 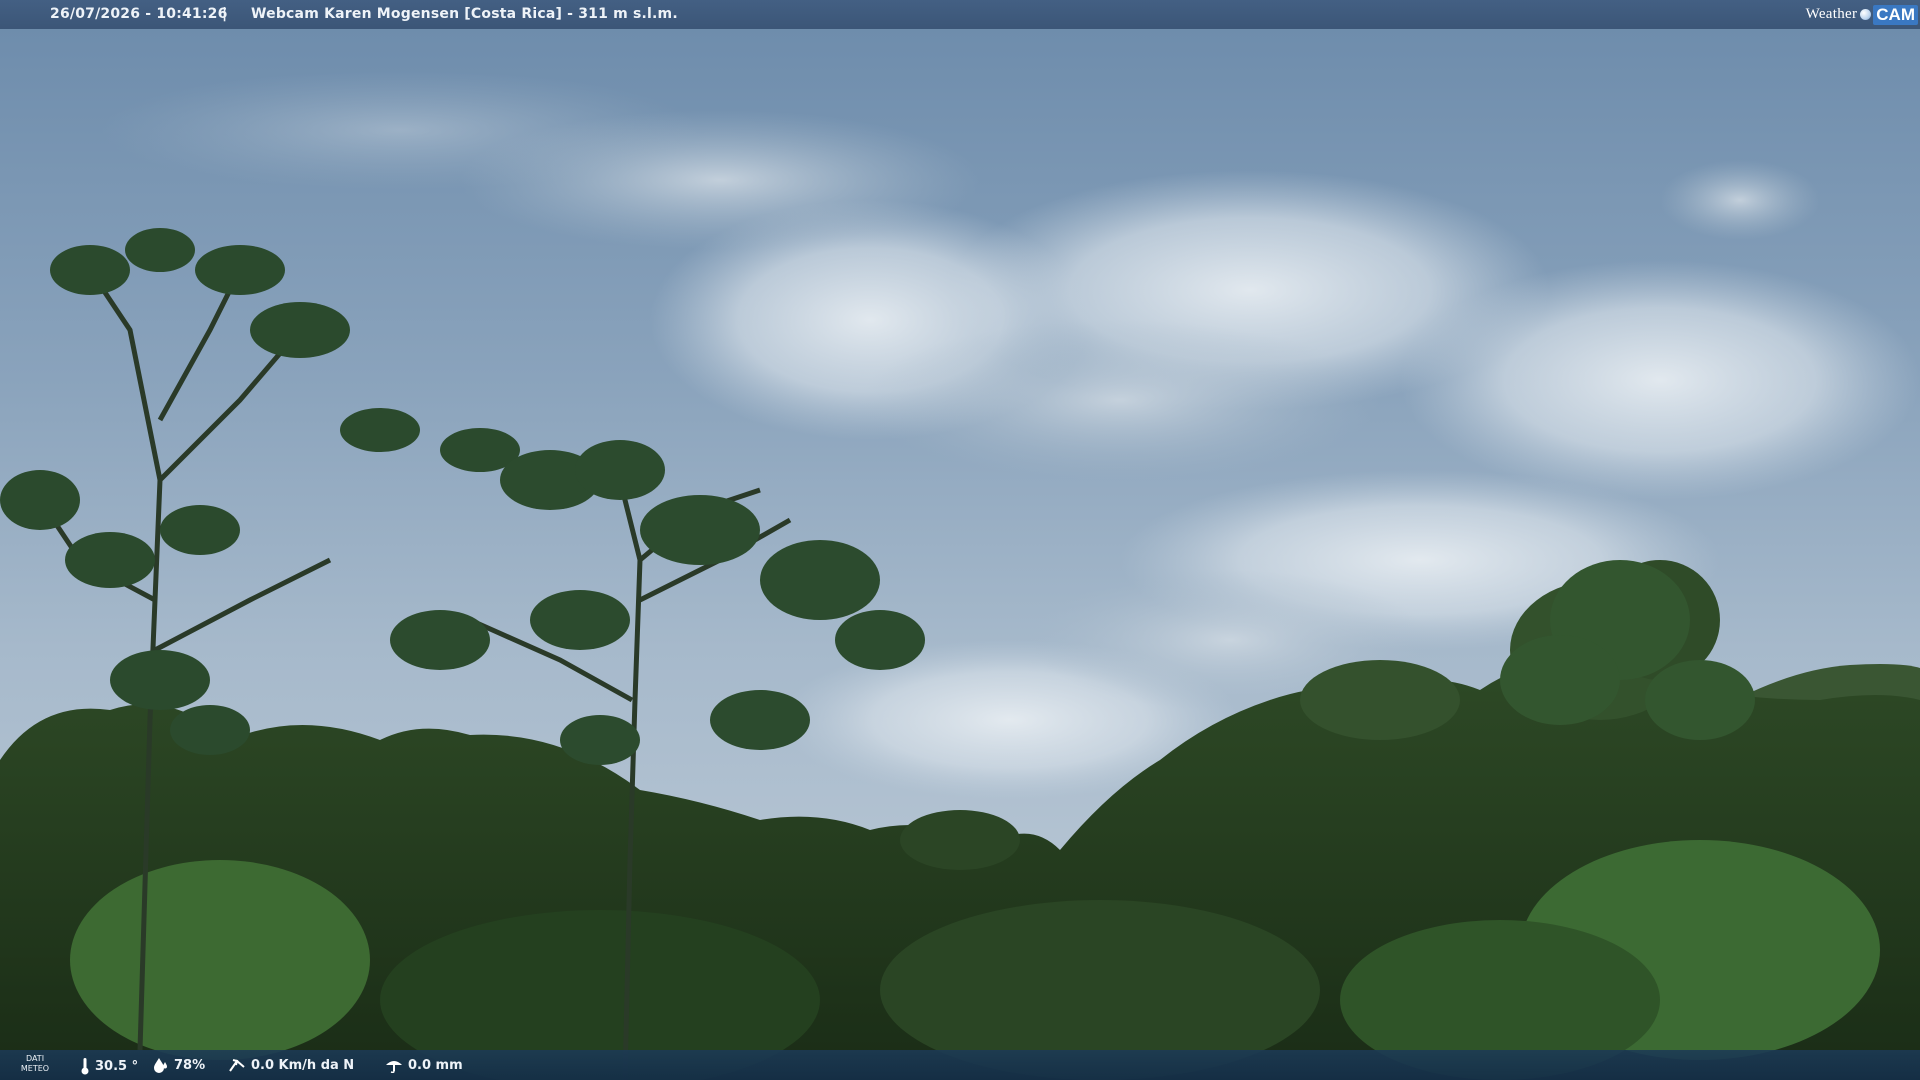 I want to click on humidity-readout: 78%, so click(x=179, y=1065).